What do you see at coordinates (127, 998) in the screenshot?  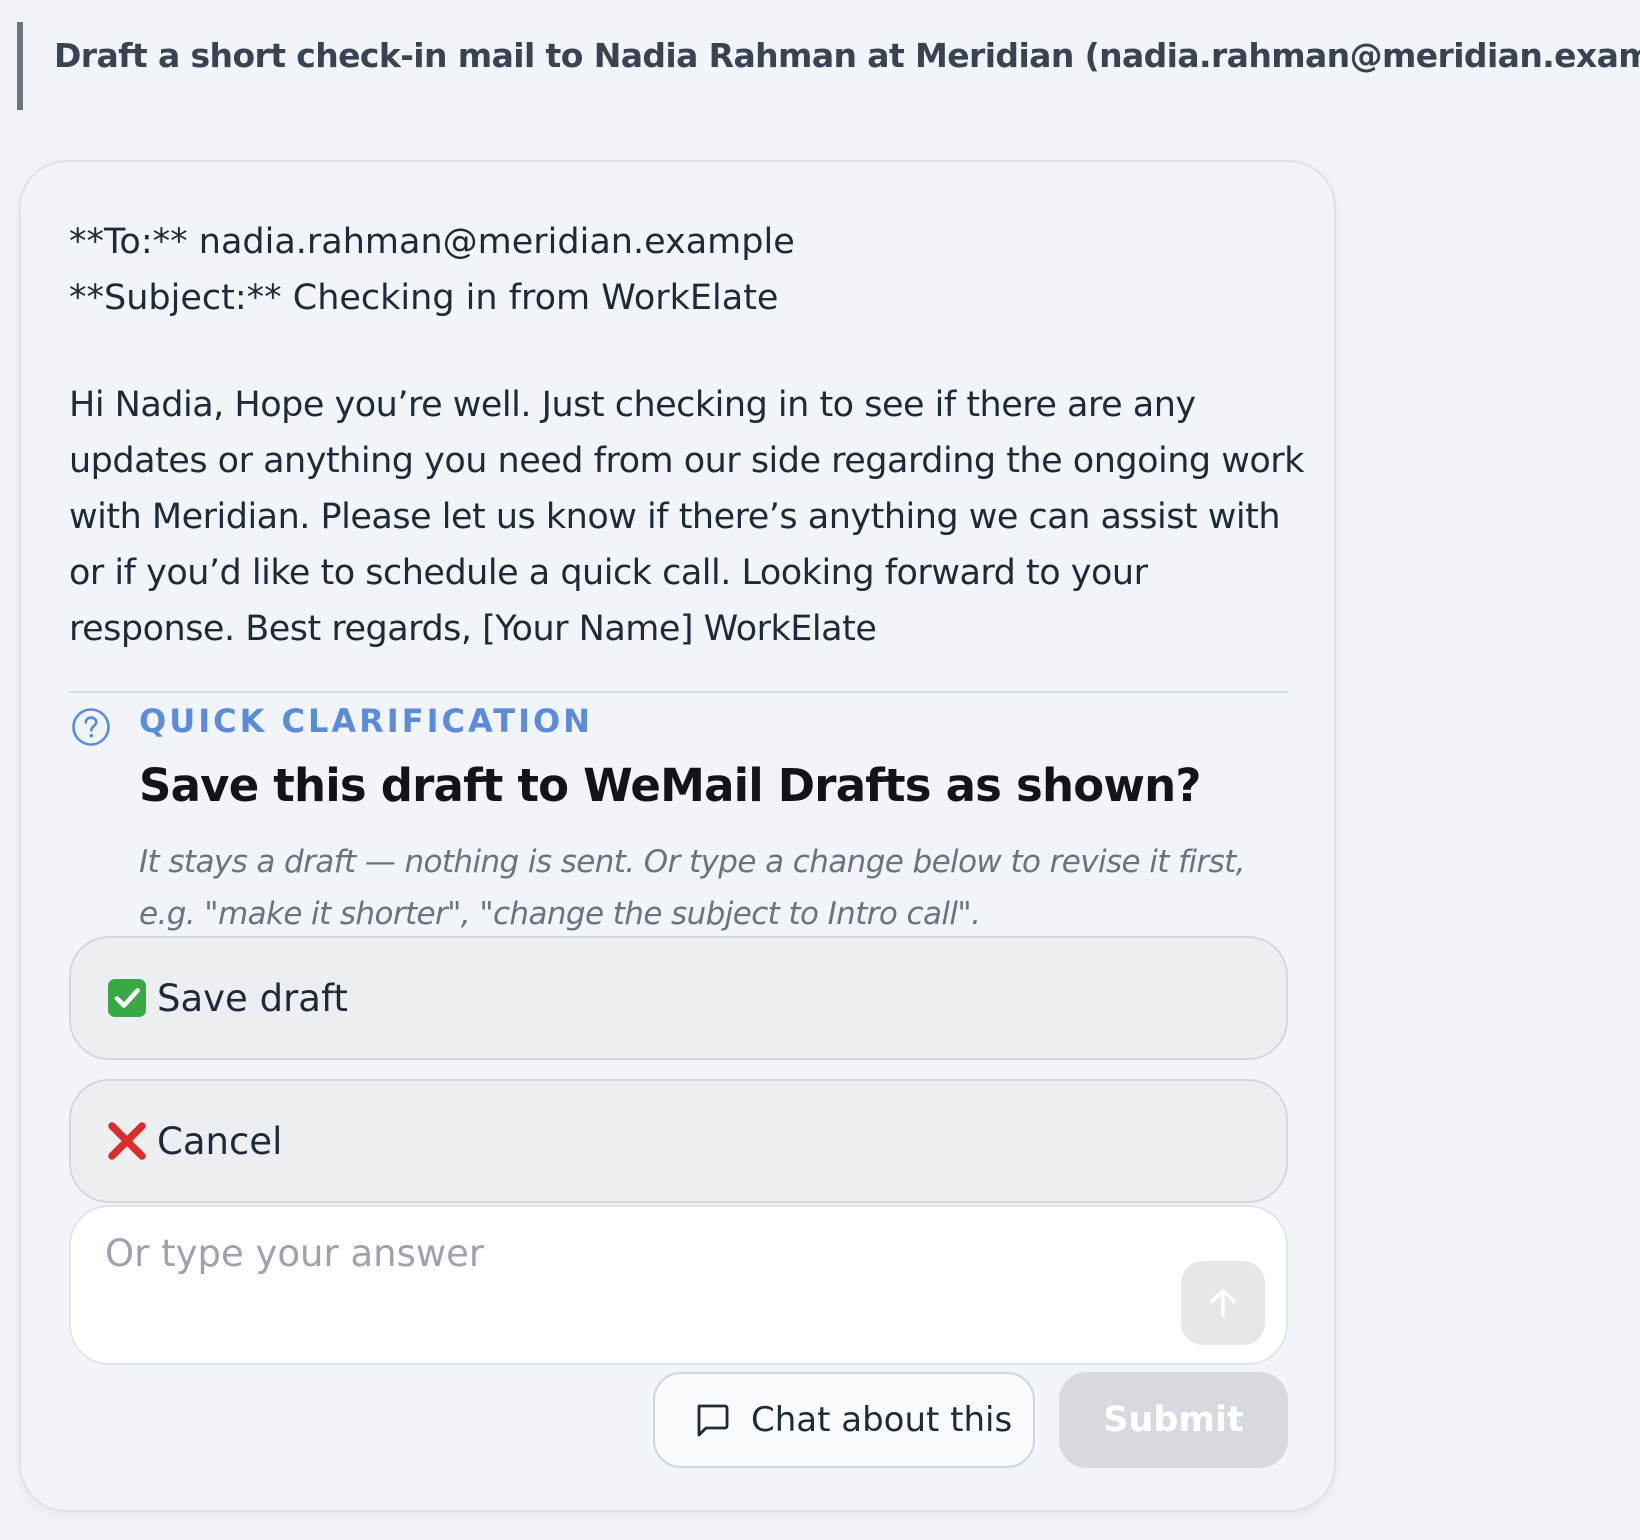 I see `check-mark-button-icon` at bounding box center [127, 998].